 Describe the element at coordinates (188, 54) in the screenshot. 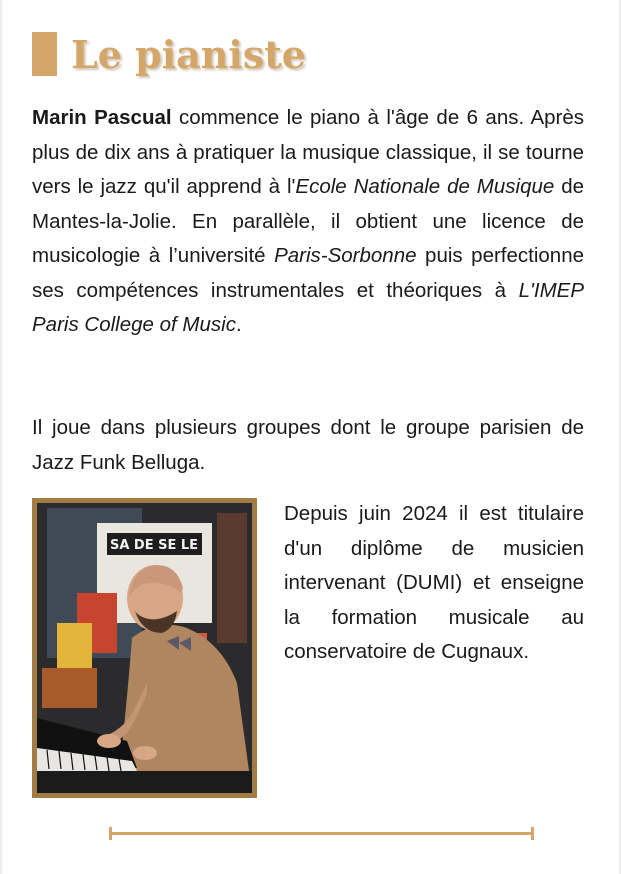

I see `page-title: Le pianiste` at that location.